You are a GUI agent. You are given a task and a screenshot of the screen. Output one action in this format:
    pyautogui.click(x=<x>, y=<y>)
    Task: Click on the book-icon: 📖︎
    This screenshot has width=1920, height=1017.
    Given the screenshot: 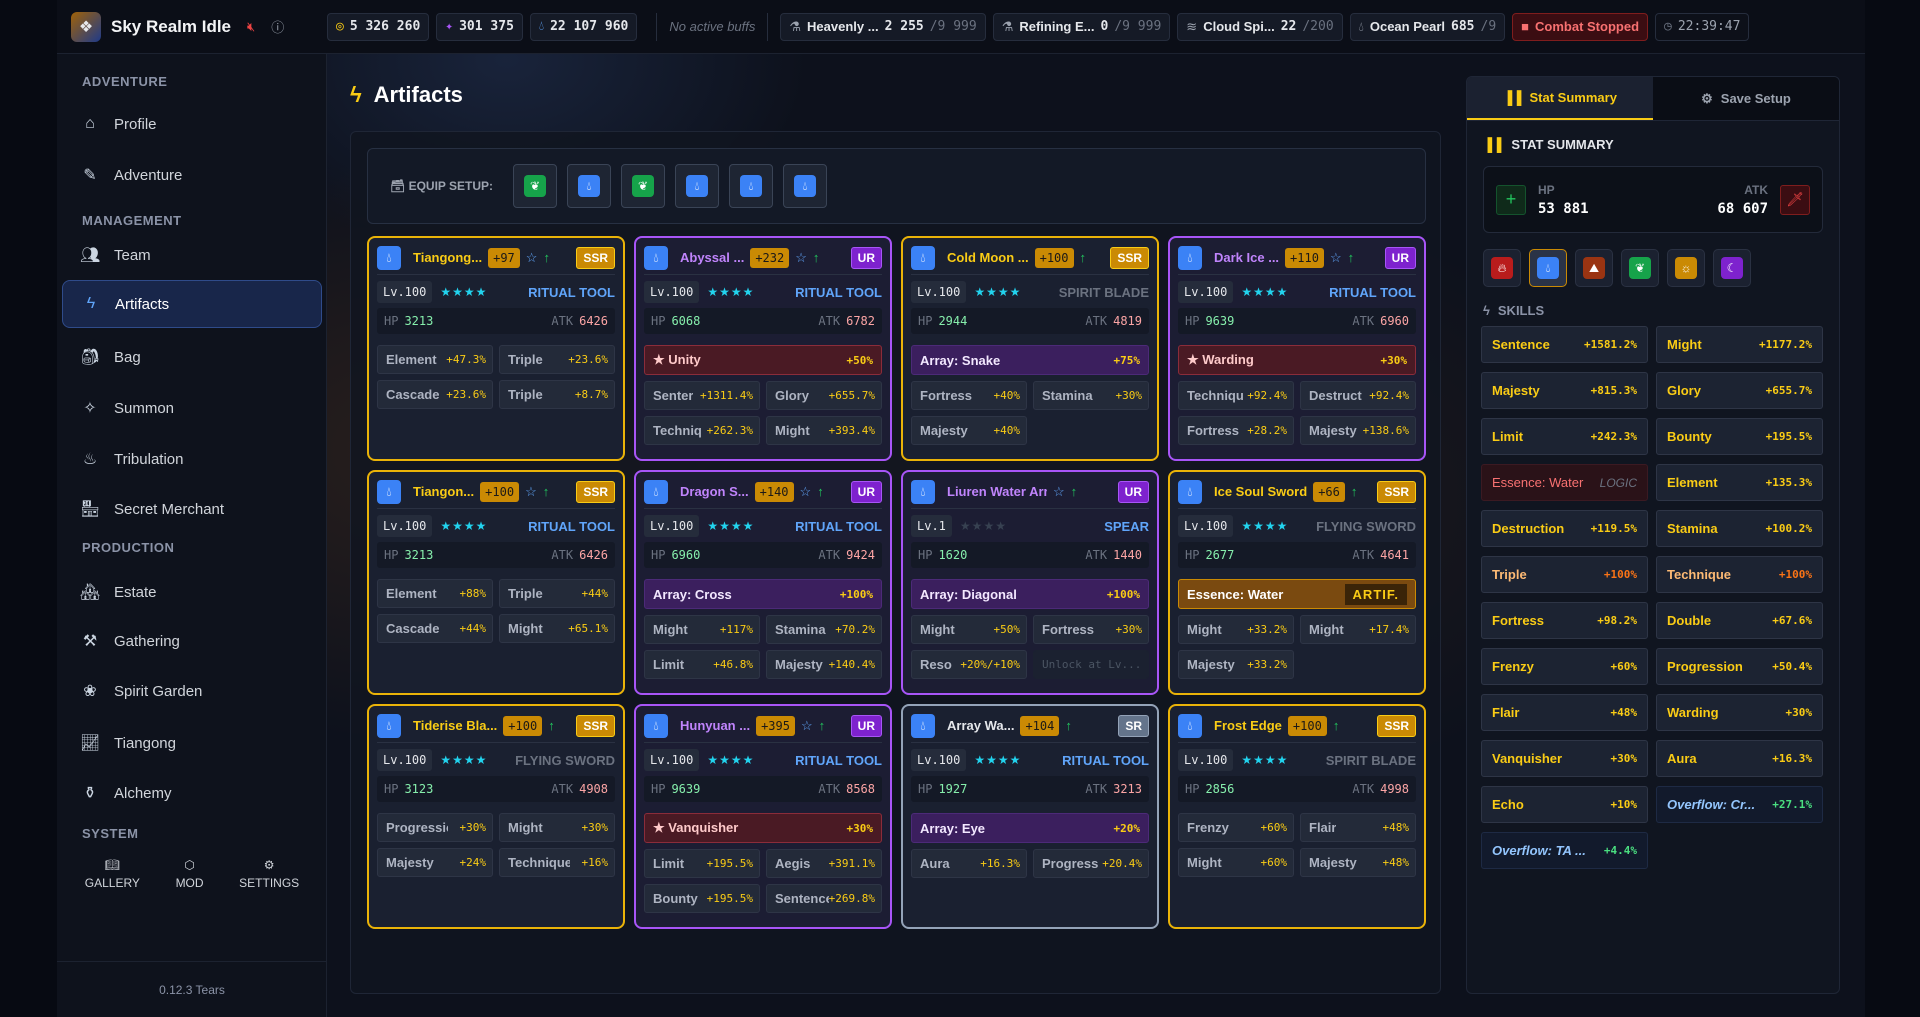 What is the action you would take?
    pyautogui.click(x=112, y=865)
    